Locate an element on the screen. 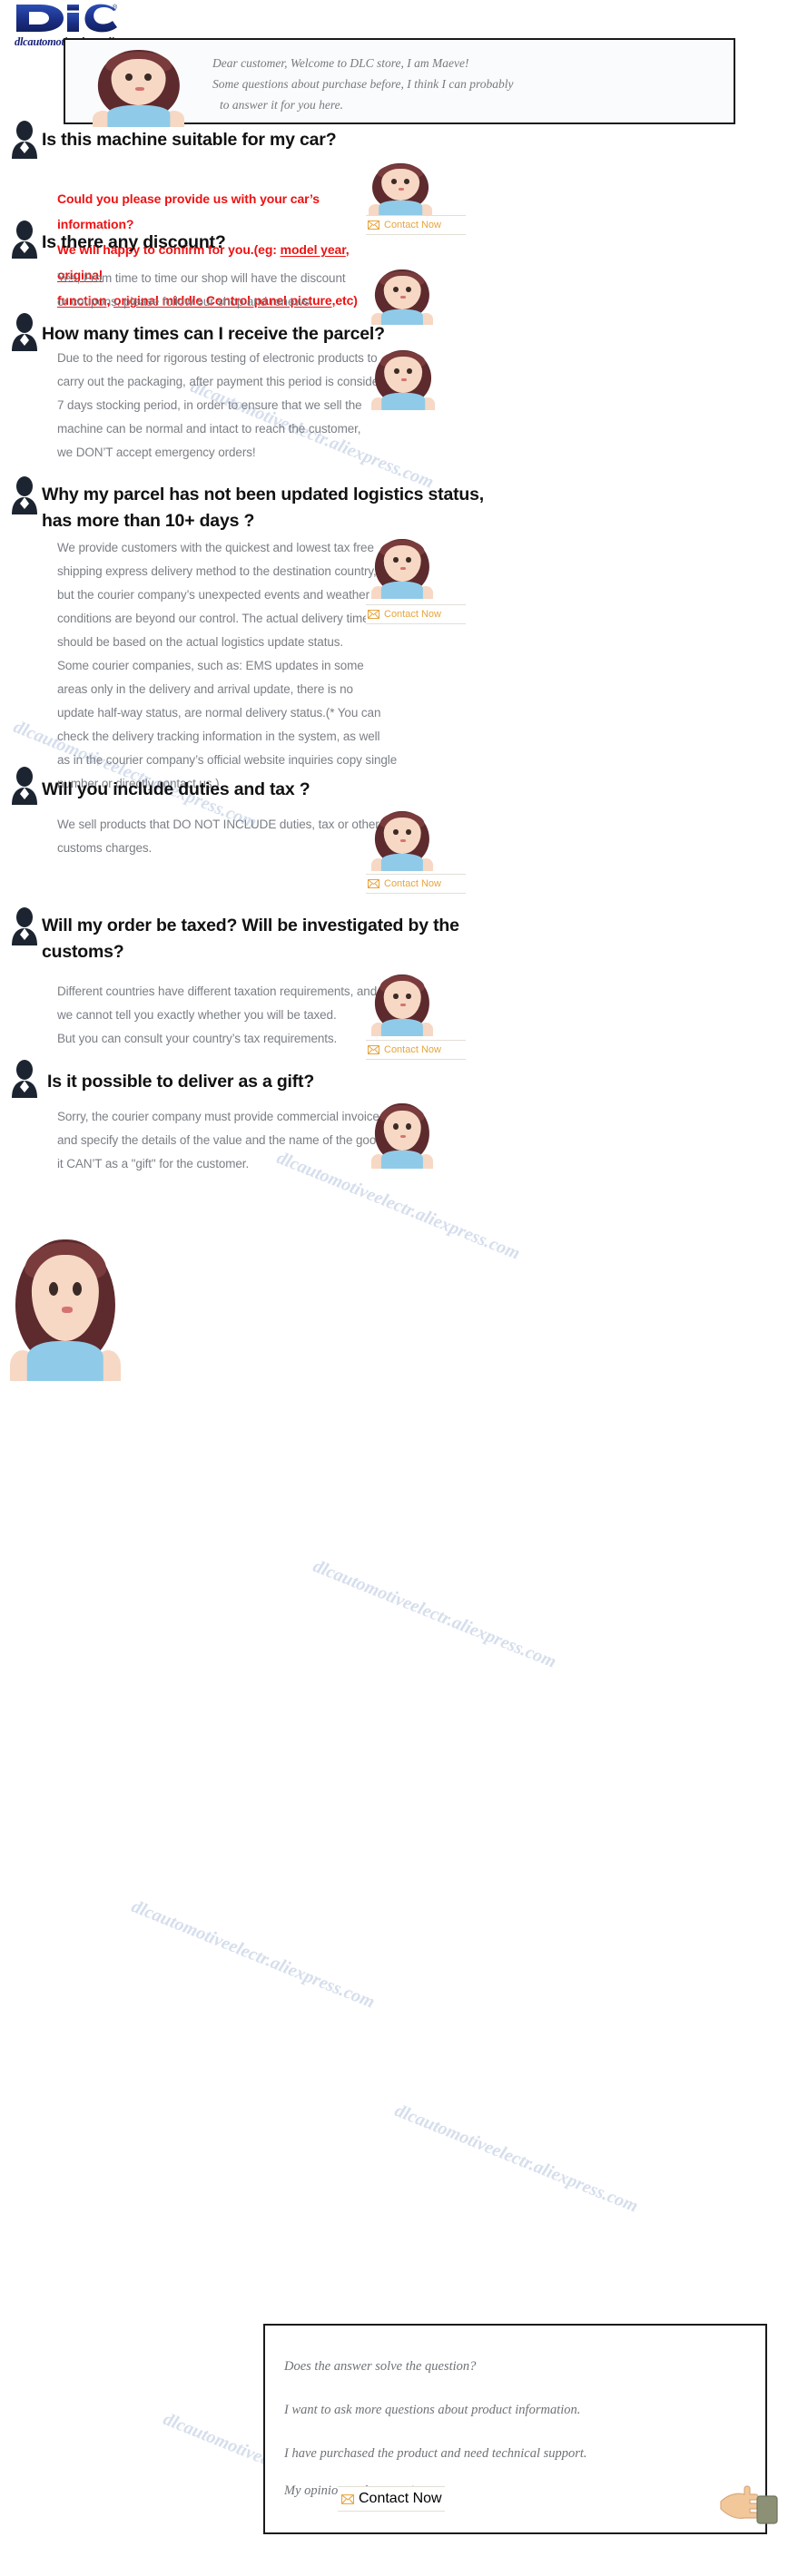 The height and width of the screenshot is (2576, 798). avatar-footer is located at coordinates (65, 1304).